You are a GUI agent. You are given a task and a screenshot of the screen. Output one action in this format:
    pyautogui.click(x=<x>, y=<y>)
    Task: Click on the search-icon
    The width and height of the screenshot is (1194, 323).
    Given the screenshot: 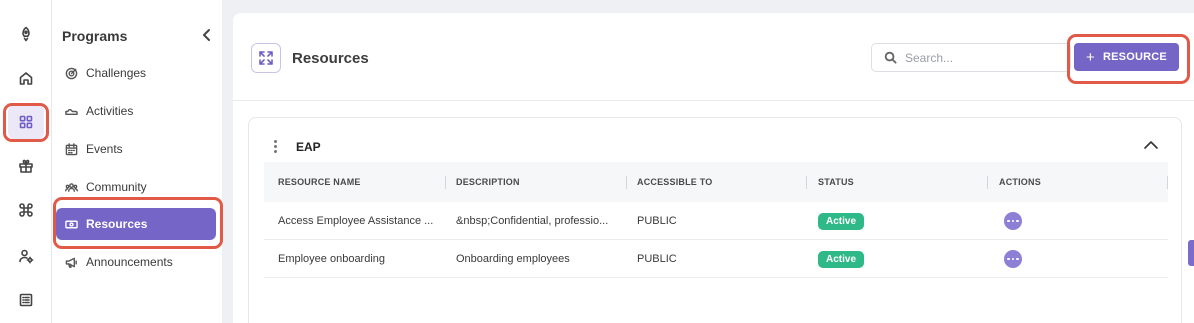 What is the action you would take?
    pyautogui.click(x=890, y=57)
    